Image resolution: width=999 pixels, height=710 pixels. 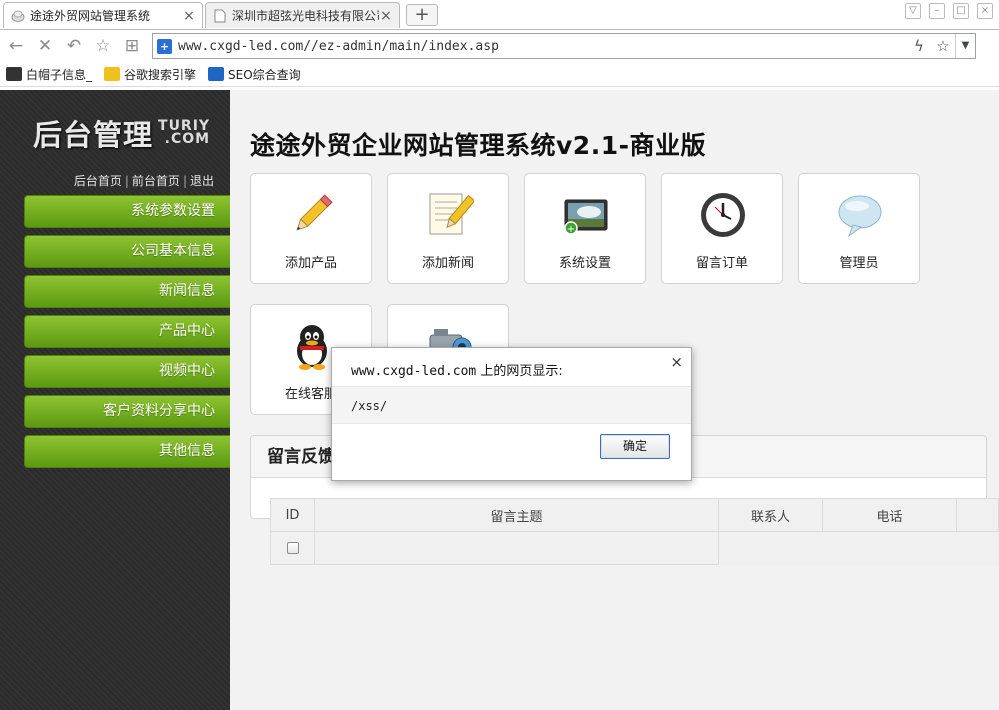 What do you see at coordinates (103, 46) in the screenshot?
I see `favorite-star-icon: ☆` at bounding box center [103, 46].